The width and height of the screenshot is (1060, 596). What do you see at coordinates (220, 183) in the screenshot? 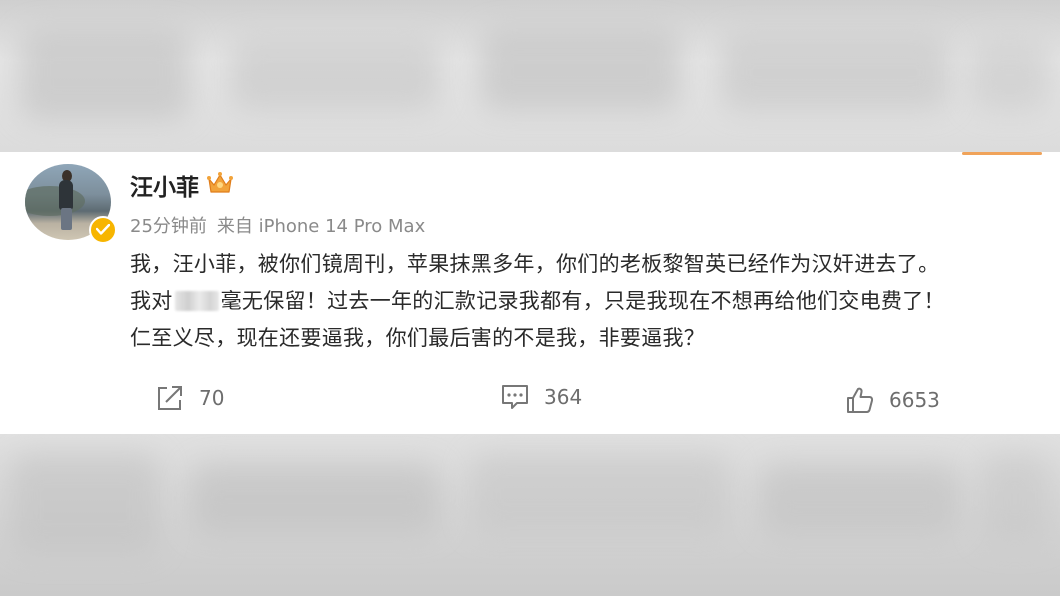
I see `member-crown-icon` at bounding box center [220, 183].